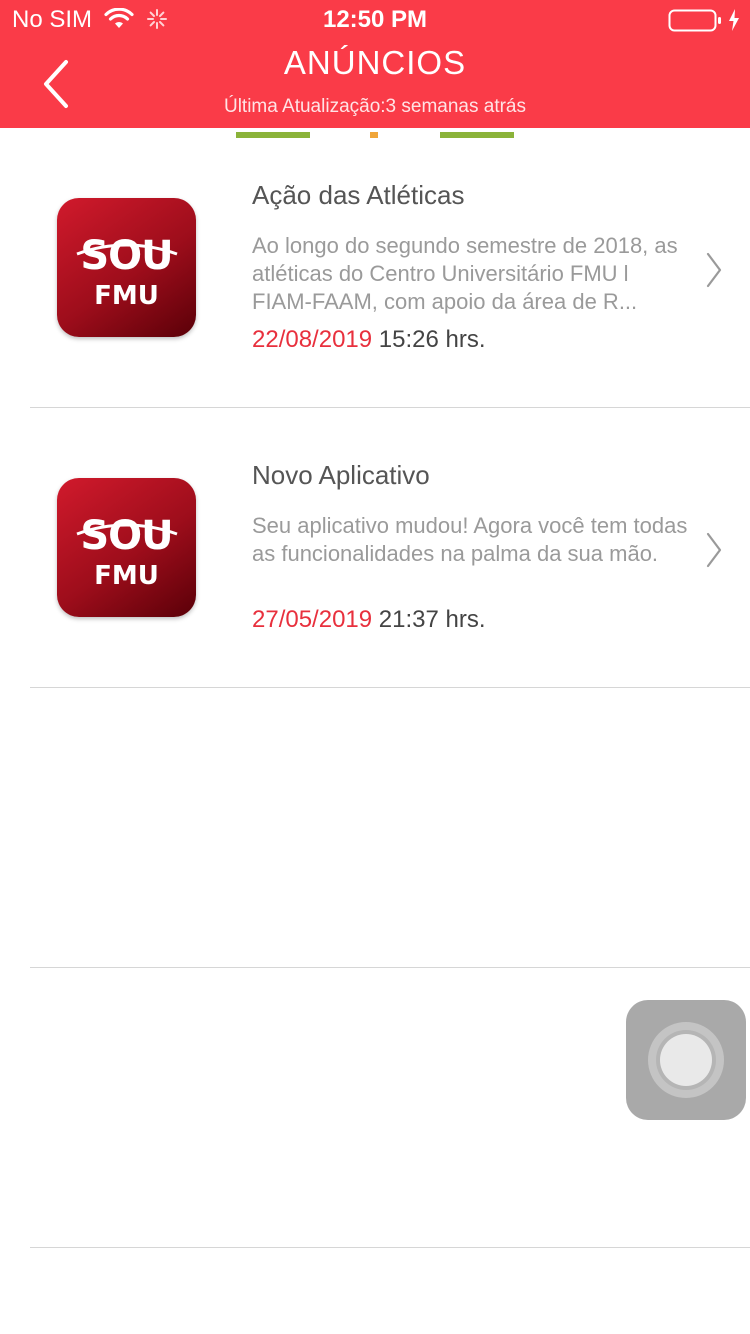 This screenshot has width=750, height=1334. I want to click on page-title: ANÚNCIOS, so click(375, 62).